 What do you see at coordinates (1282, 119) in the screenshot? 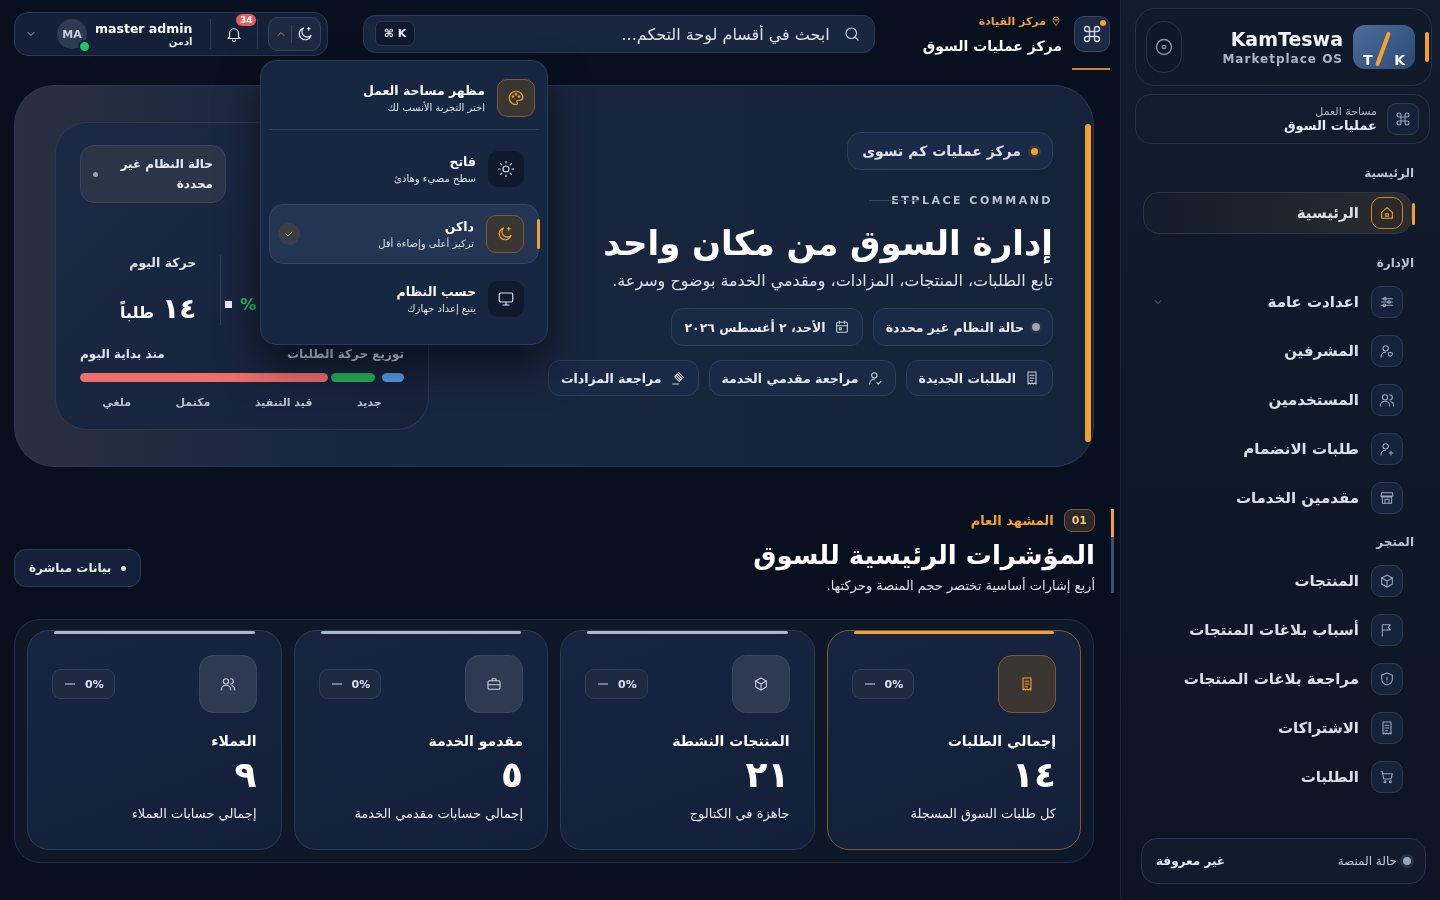
I see `workspace-card: مساحة العمل عمليات السوق` at bounding box center [1282, 119].